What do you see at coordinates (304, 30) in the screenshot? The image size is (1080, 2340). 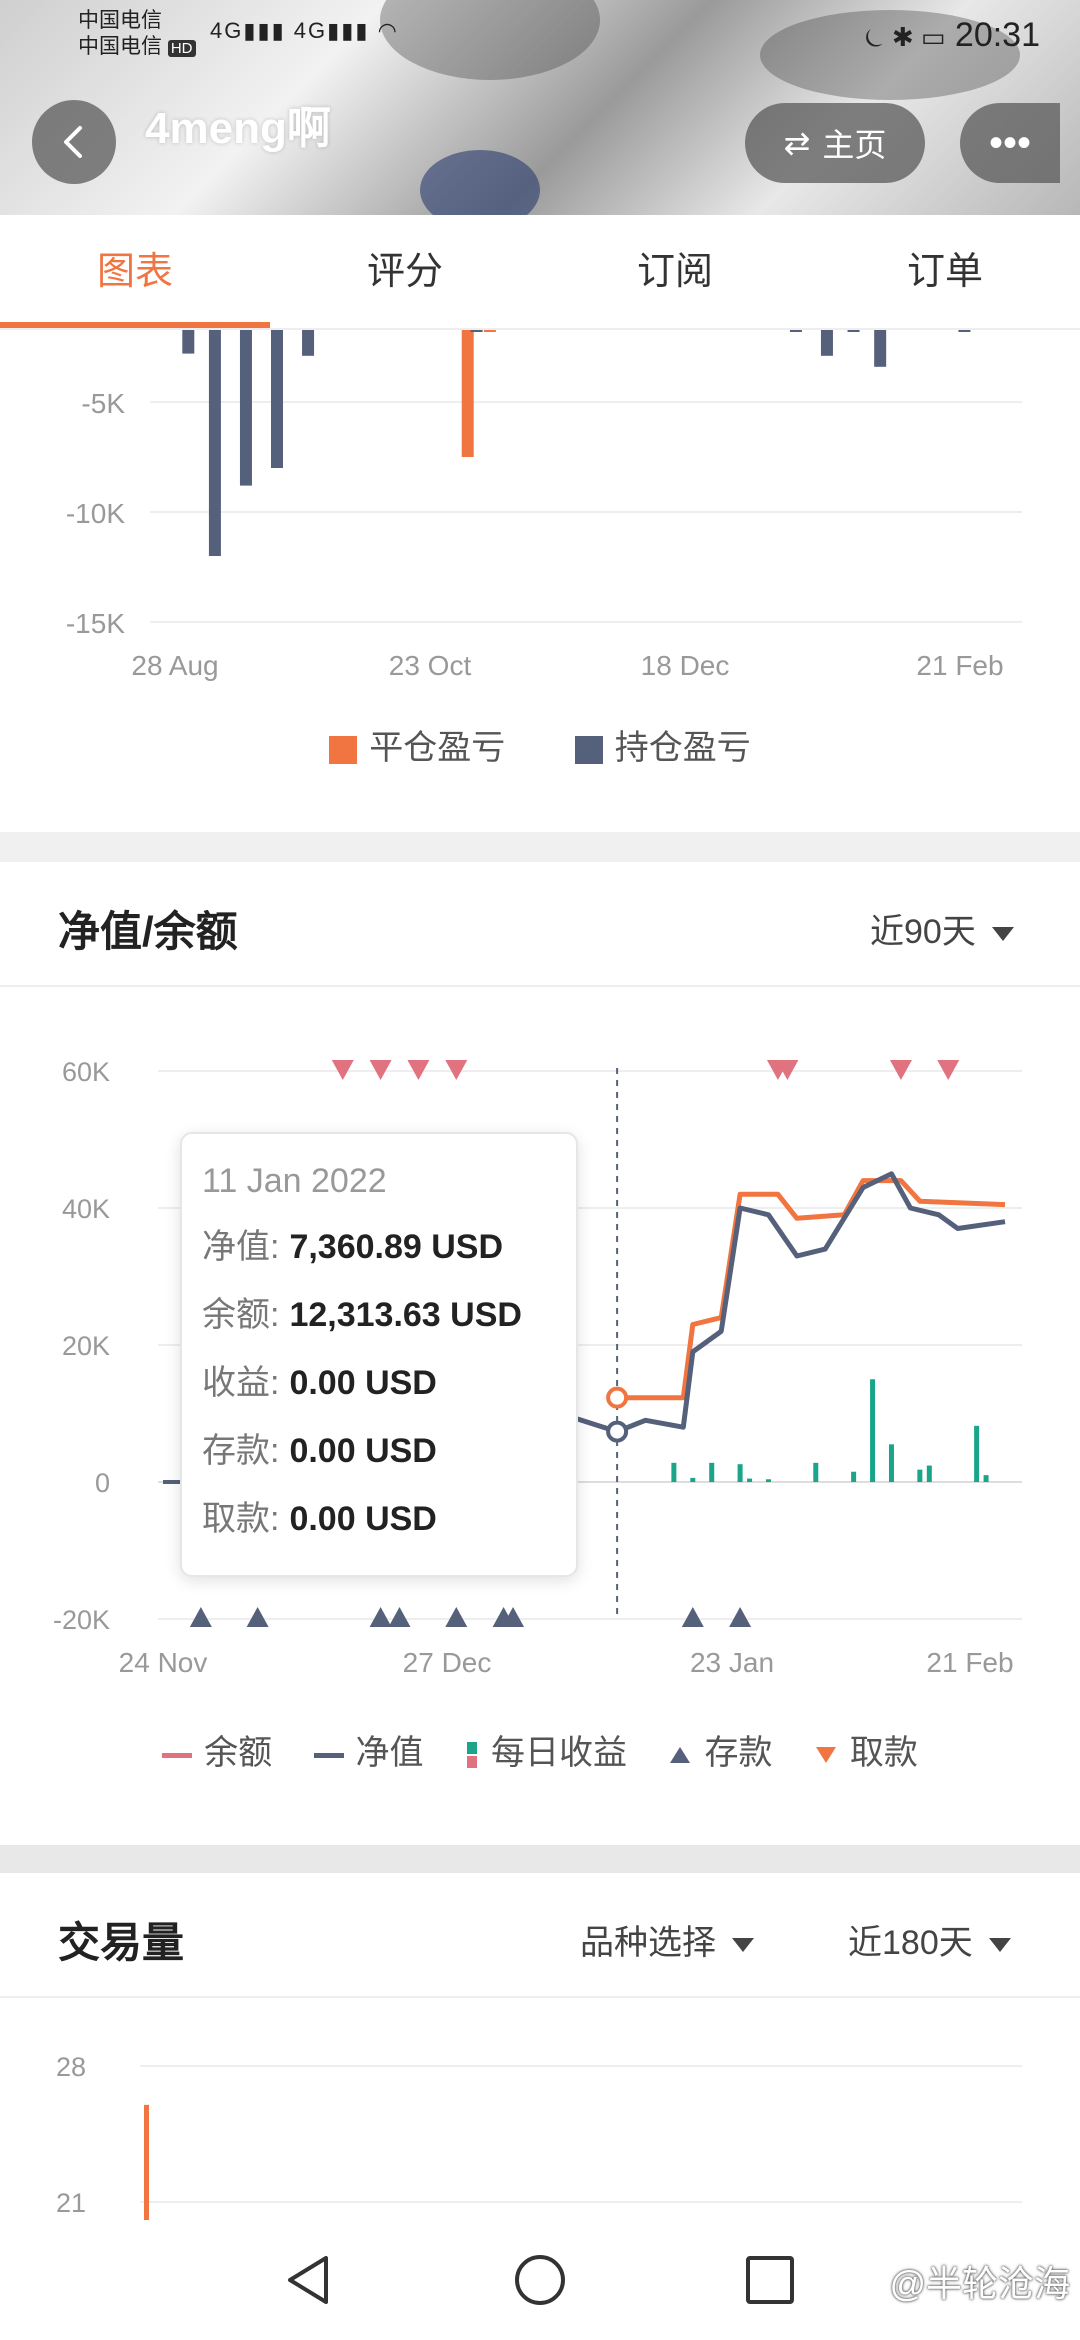 I see `signal-icon: 4G▮▮▮ 4G▮▮▮ ◠` at bounding box center [304, 30].